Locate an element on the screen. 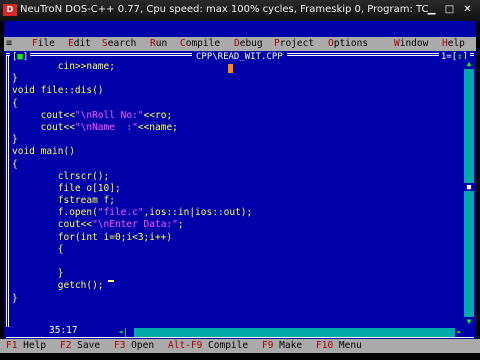 This screenshot has height=360, width=480. minimize-button: ▁ is located at coordinates (431, 9).